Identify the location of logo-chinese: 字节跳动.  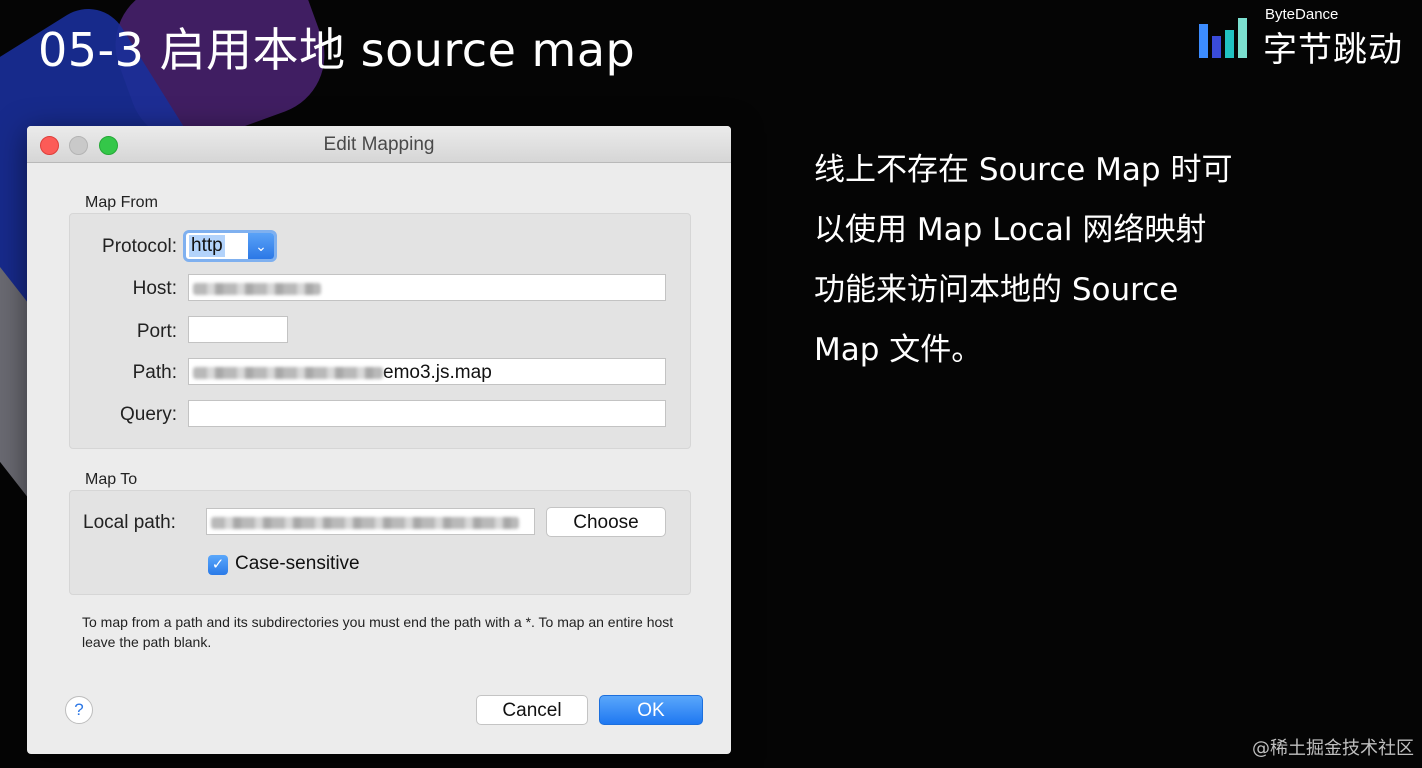
(1333, 50).